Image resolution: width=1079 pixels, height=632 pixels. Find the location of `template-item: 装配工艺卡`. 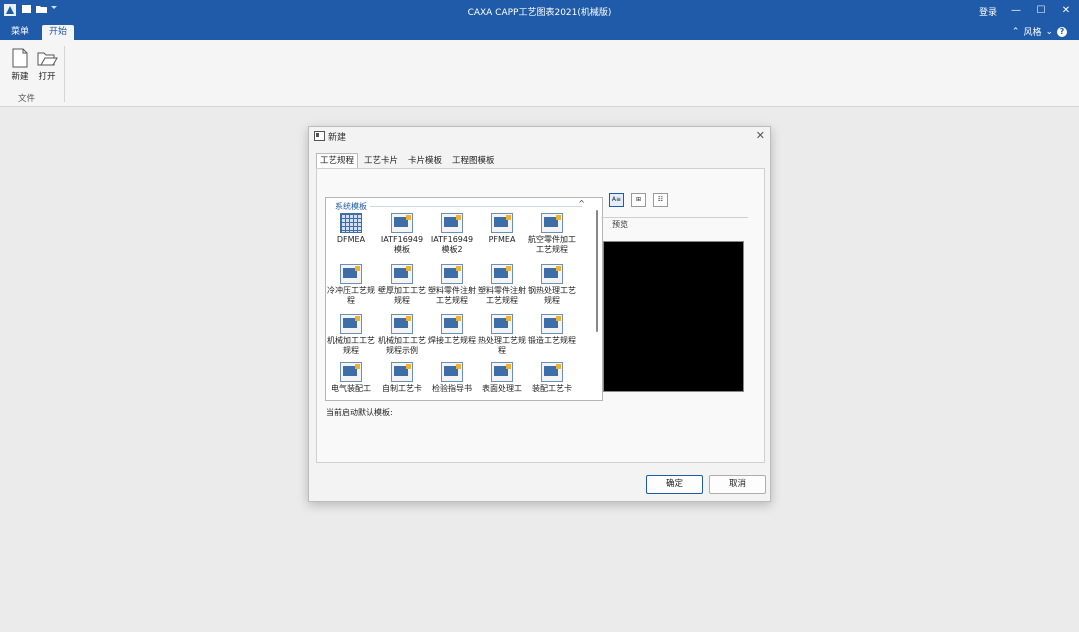

template-item: 装配工艺卡 is located at coordinates (552, 378).